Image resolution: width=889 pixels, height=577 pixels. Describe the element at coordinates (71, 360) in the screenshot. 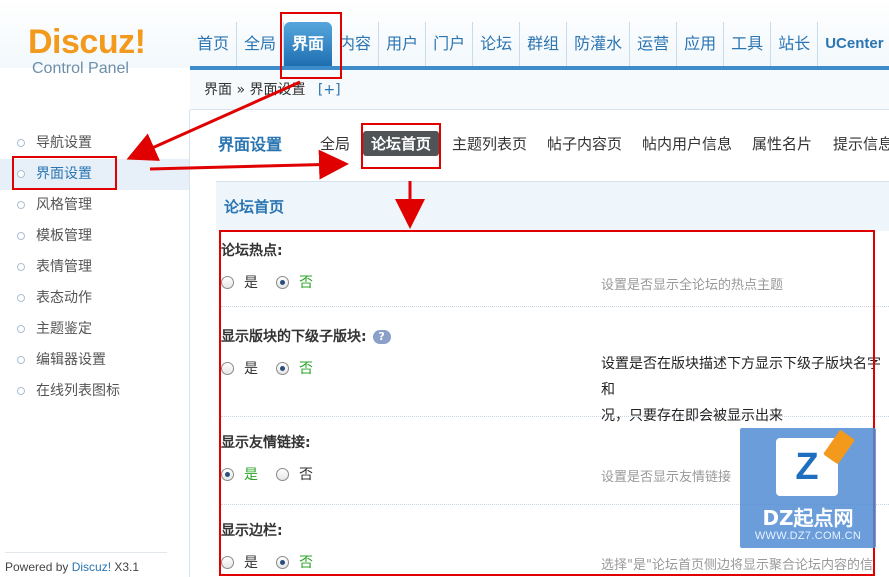

I see `sidebar-item-label: 编辑器设置` at that location.